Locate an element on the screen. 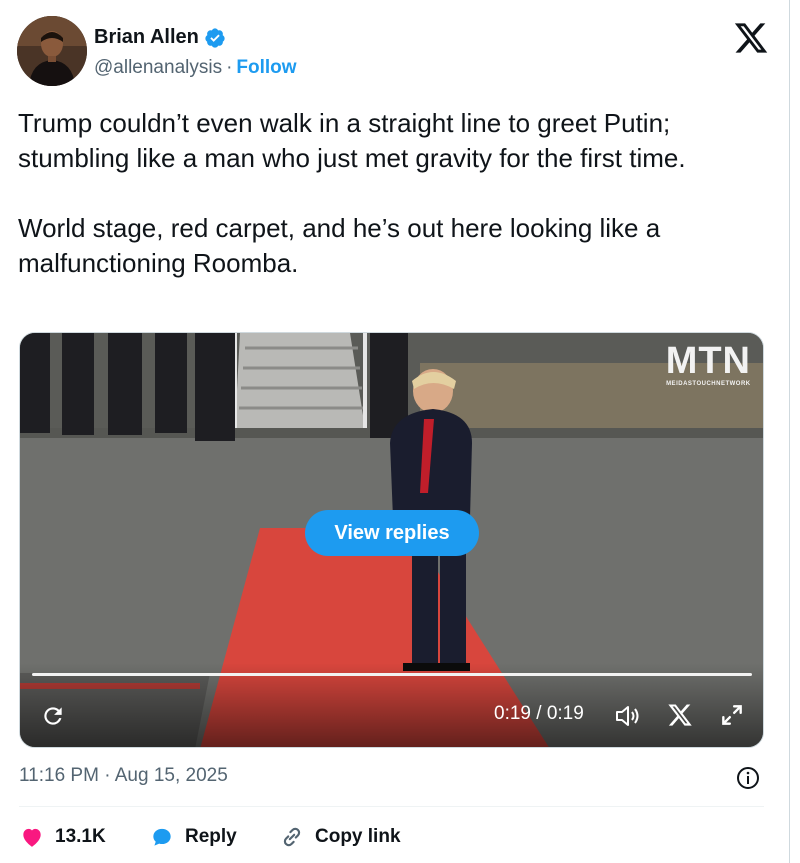 This screenshot has height=863, width=800. avatar is located at coordinates (52, 51).